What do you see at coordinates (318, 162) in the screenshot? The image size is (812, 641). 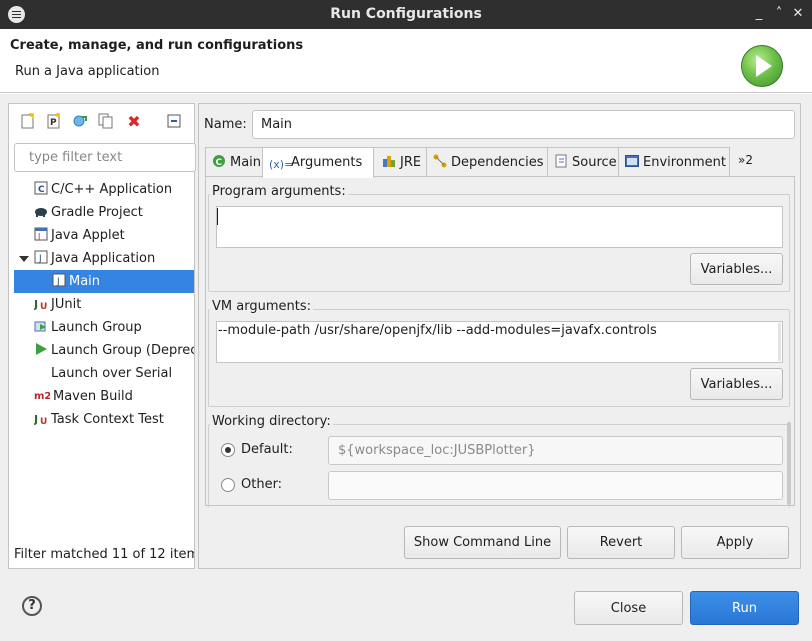 I see `tab-arguments: (x)=Arguments` at bounding box center [318, 162].